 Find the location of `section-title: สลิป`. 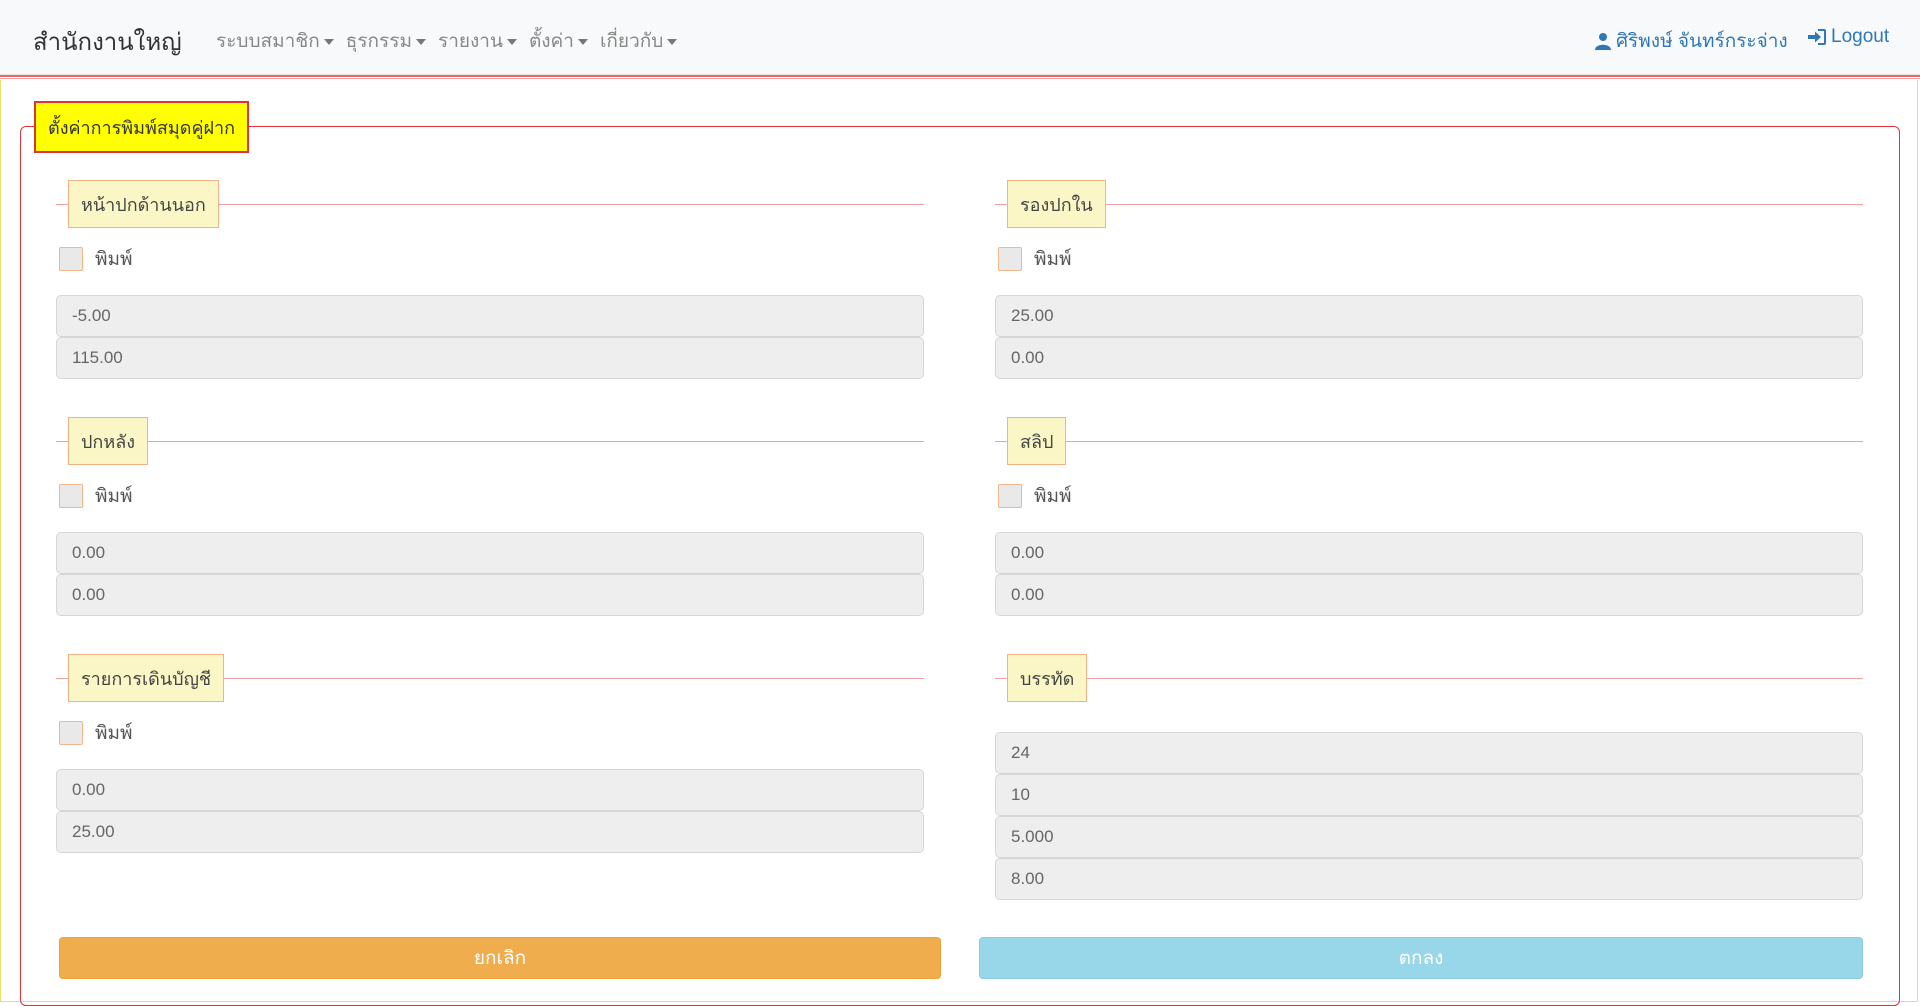

section-title: สลิป is located at coordinates (1037, 441).